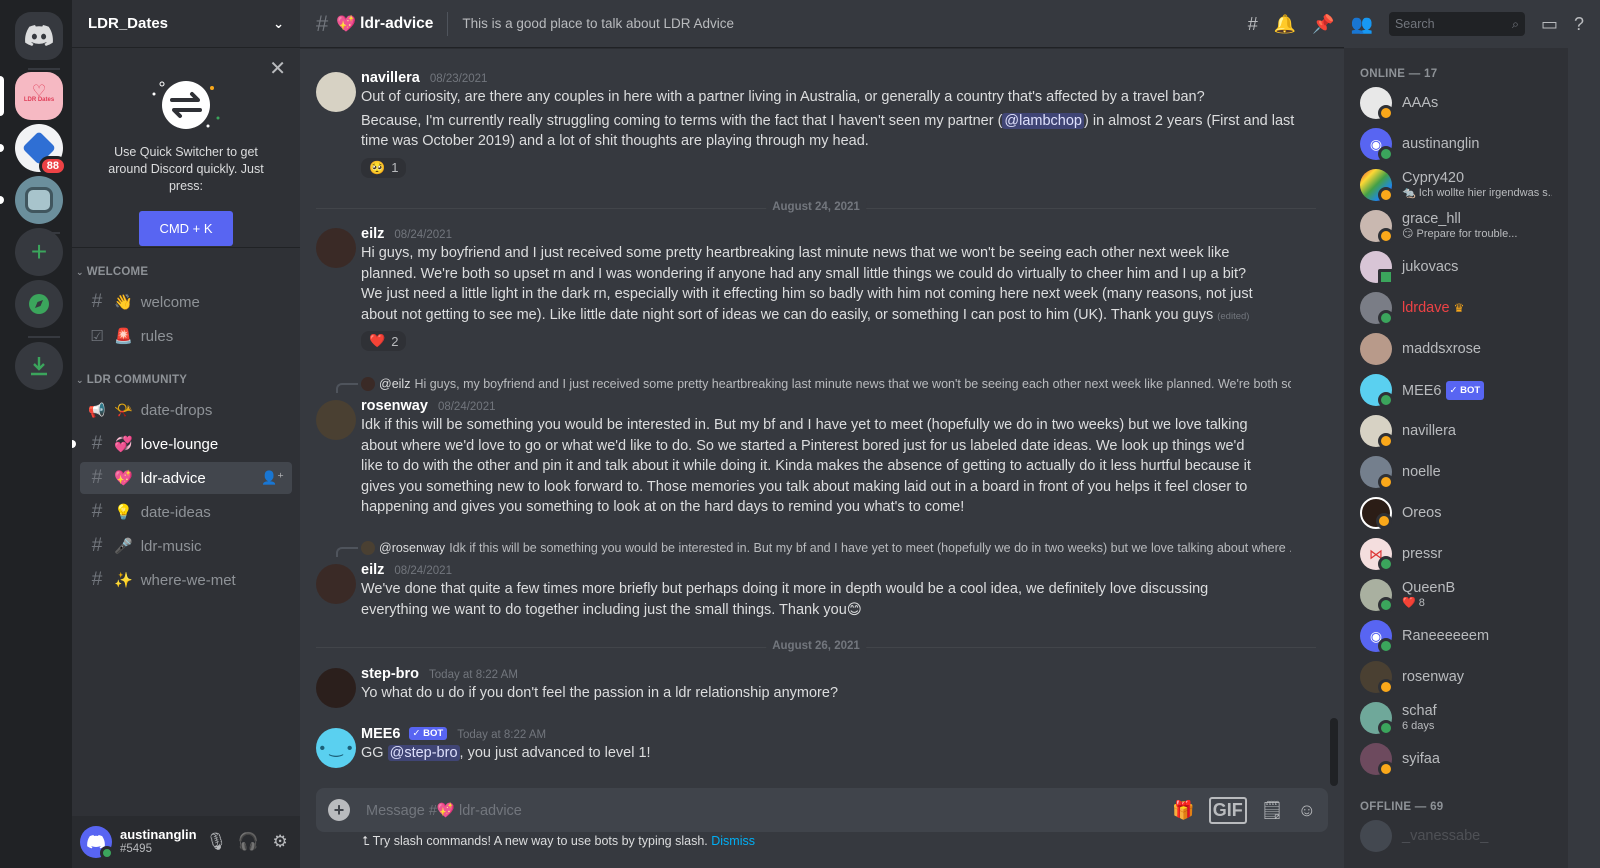  I want to click on message-author: MEE6, so click(381, 734).